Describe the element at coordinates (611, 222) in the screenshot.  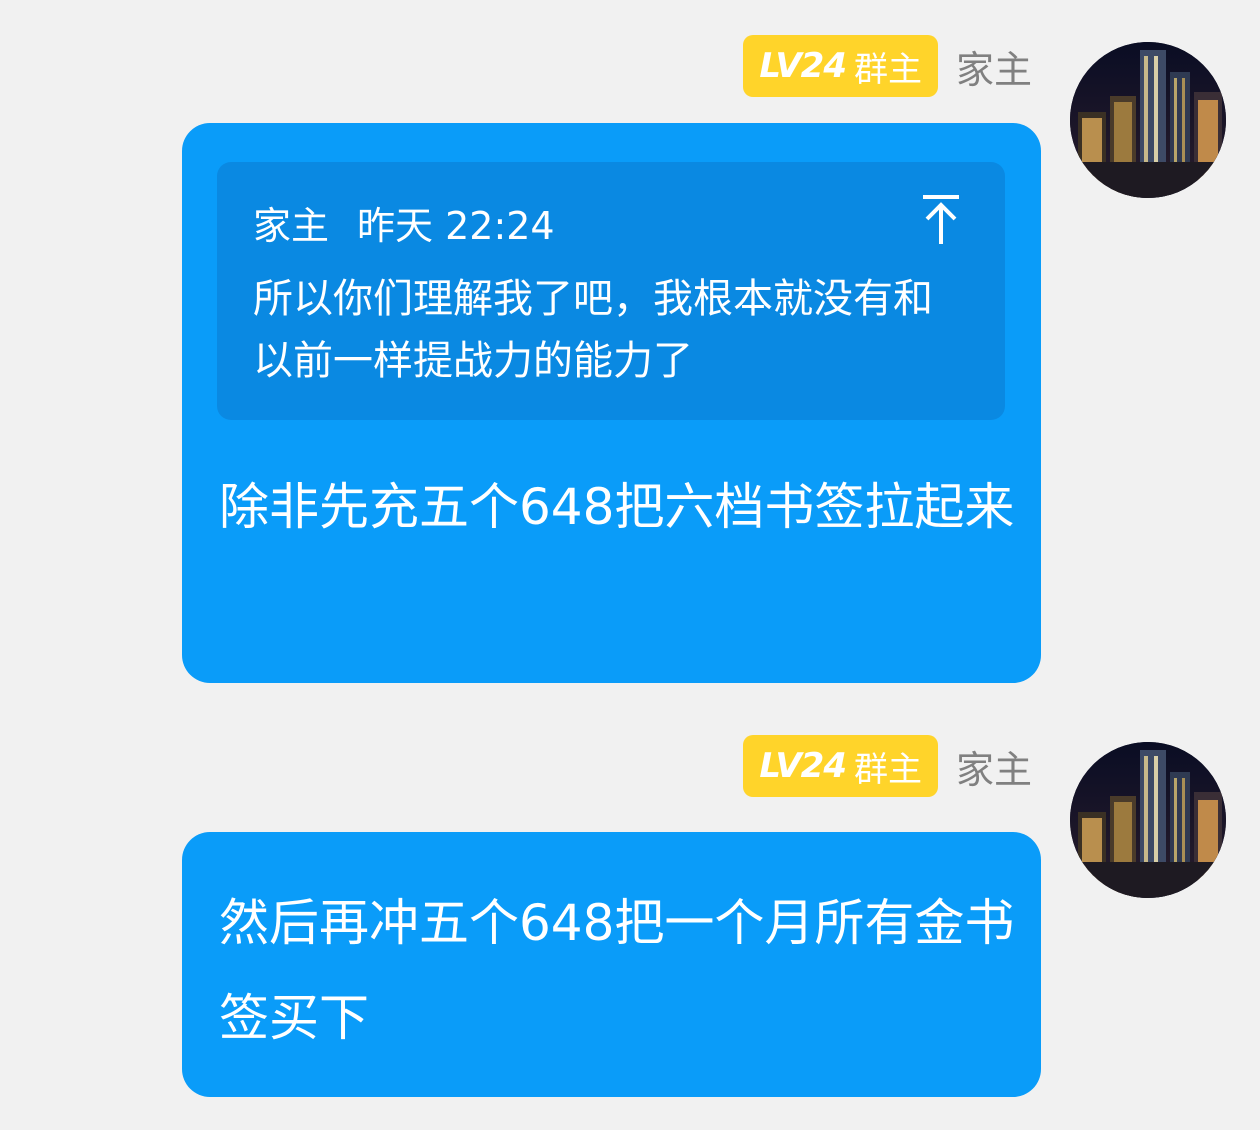
I see `quote-header: 家主 昨天 22:24` at that location.